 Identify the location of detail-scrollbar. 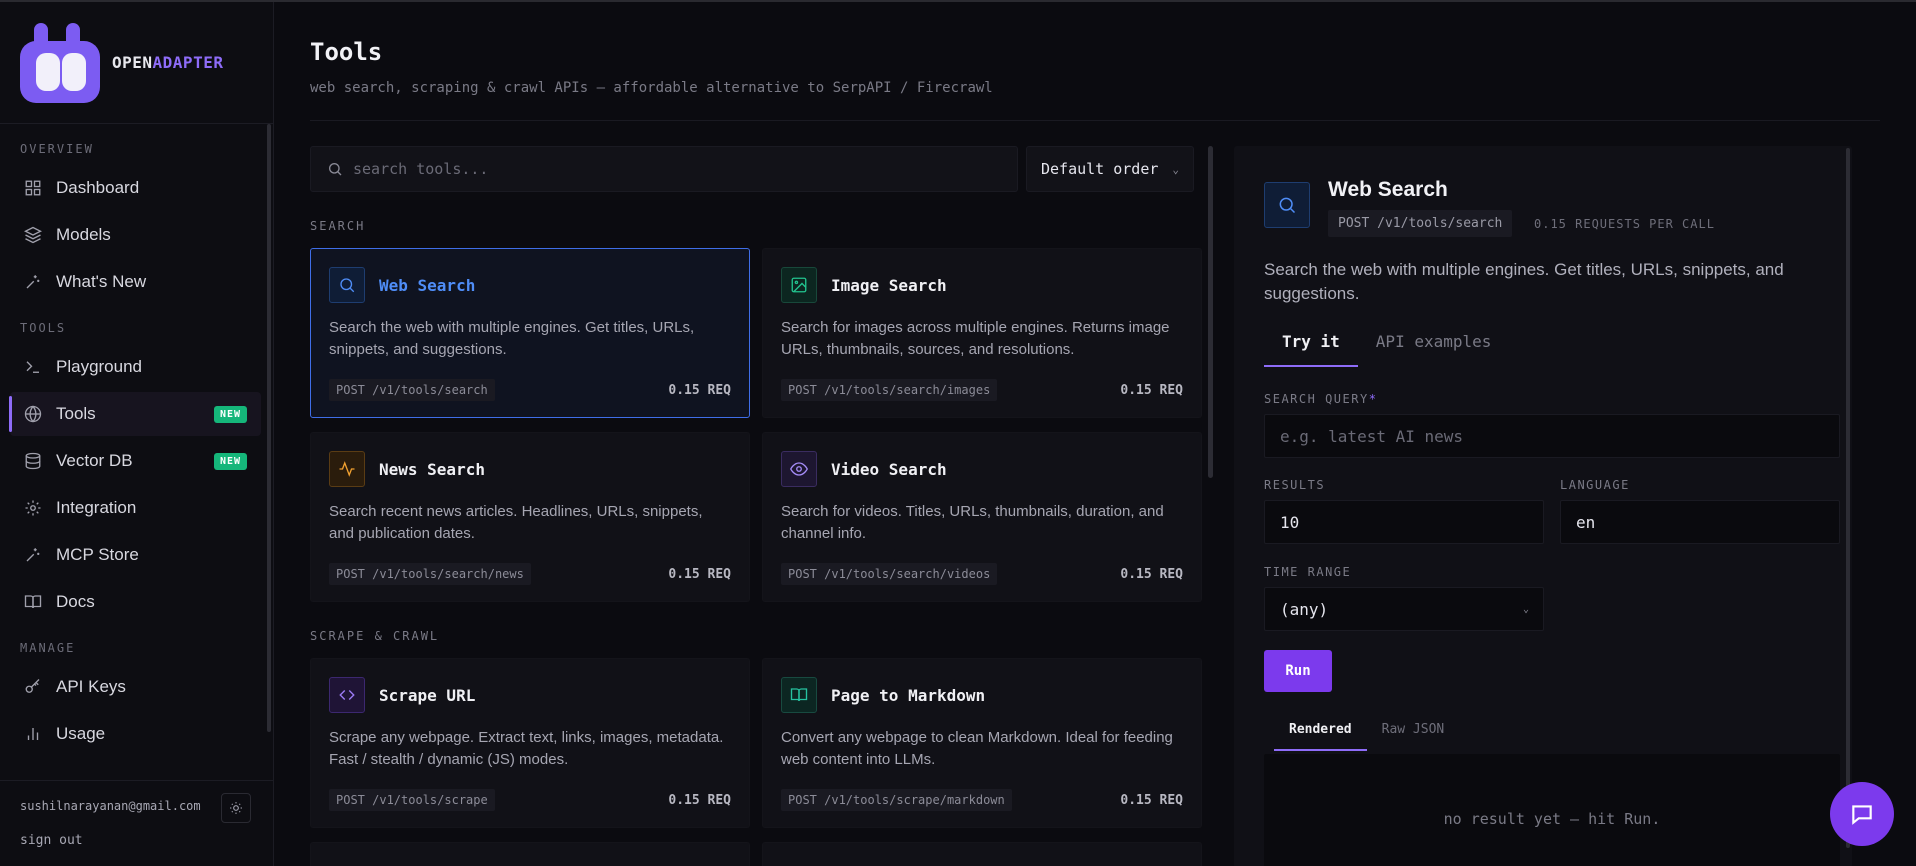
(1848, 498).